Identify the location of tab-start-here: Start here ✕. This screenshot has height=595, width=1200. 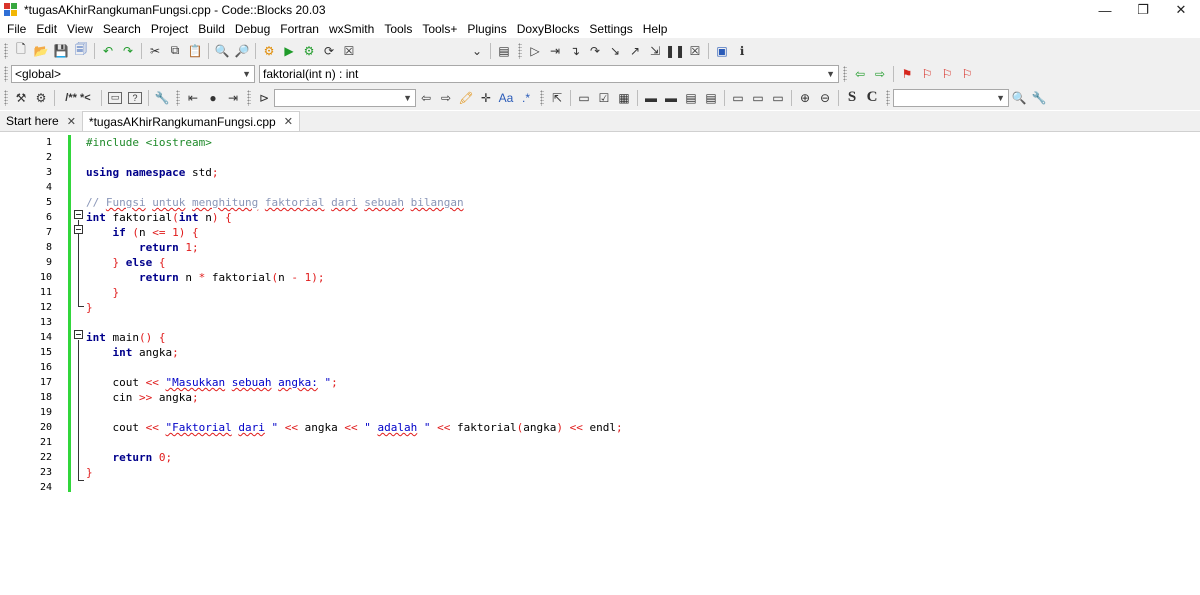
(41, 121).